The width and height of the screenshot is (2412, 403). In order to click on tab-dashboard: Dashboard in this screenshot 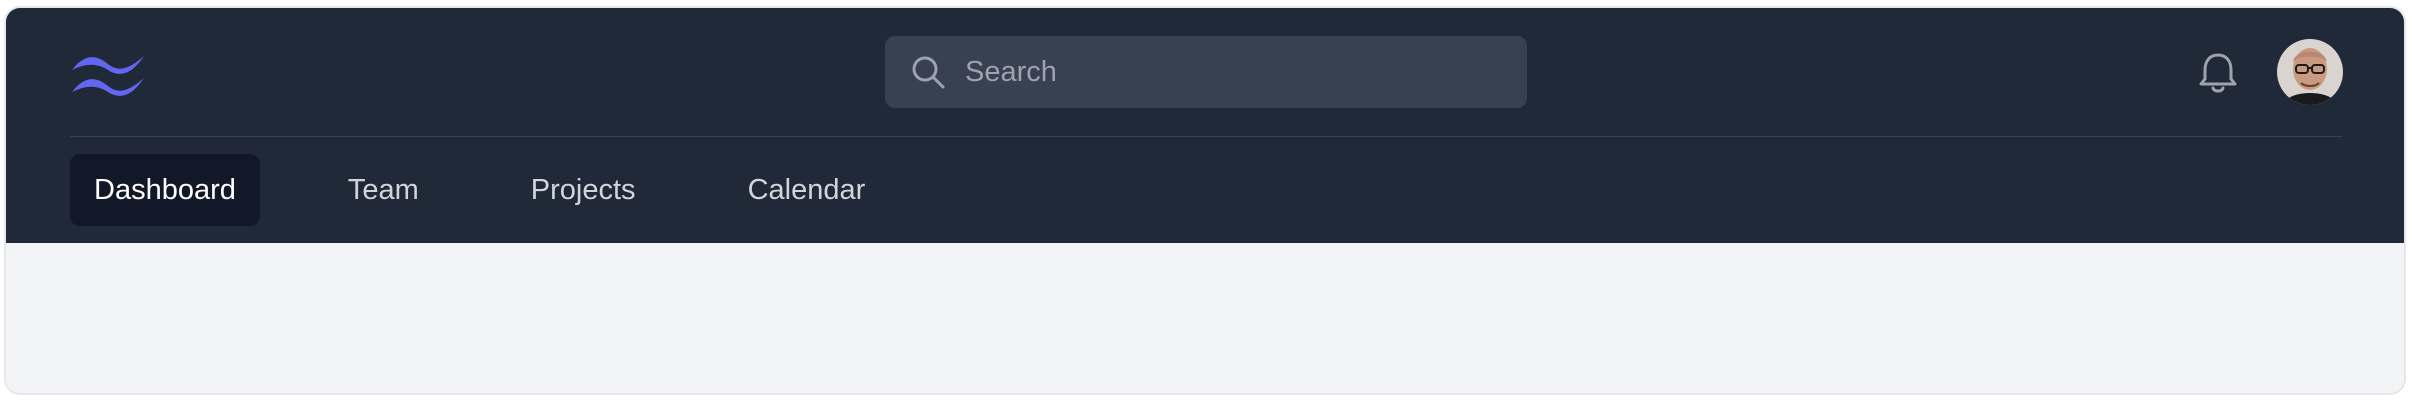, I will do `click(165, 190)`.